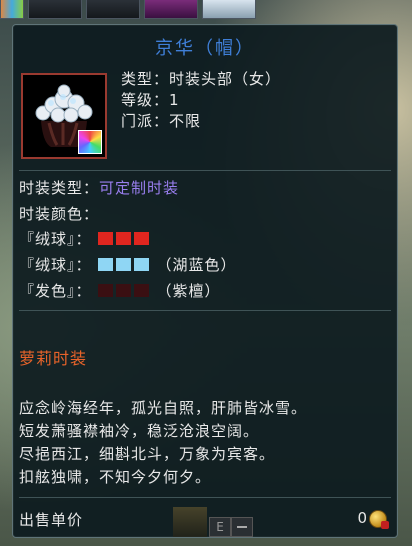 This screenshot has width=412, height=546. I want to click on fashion-type: 时装类型：可定制时装, so click(99, 187).